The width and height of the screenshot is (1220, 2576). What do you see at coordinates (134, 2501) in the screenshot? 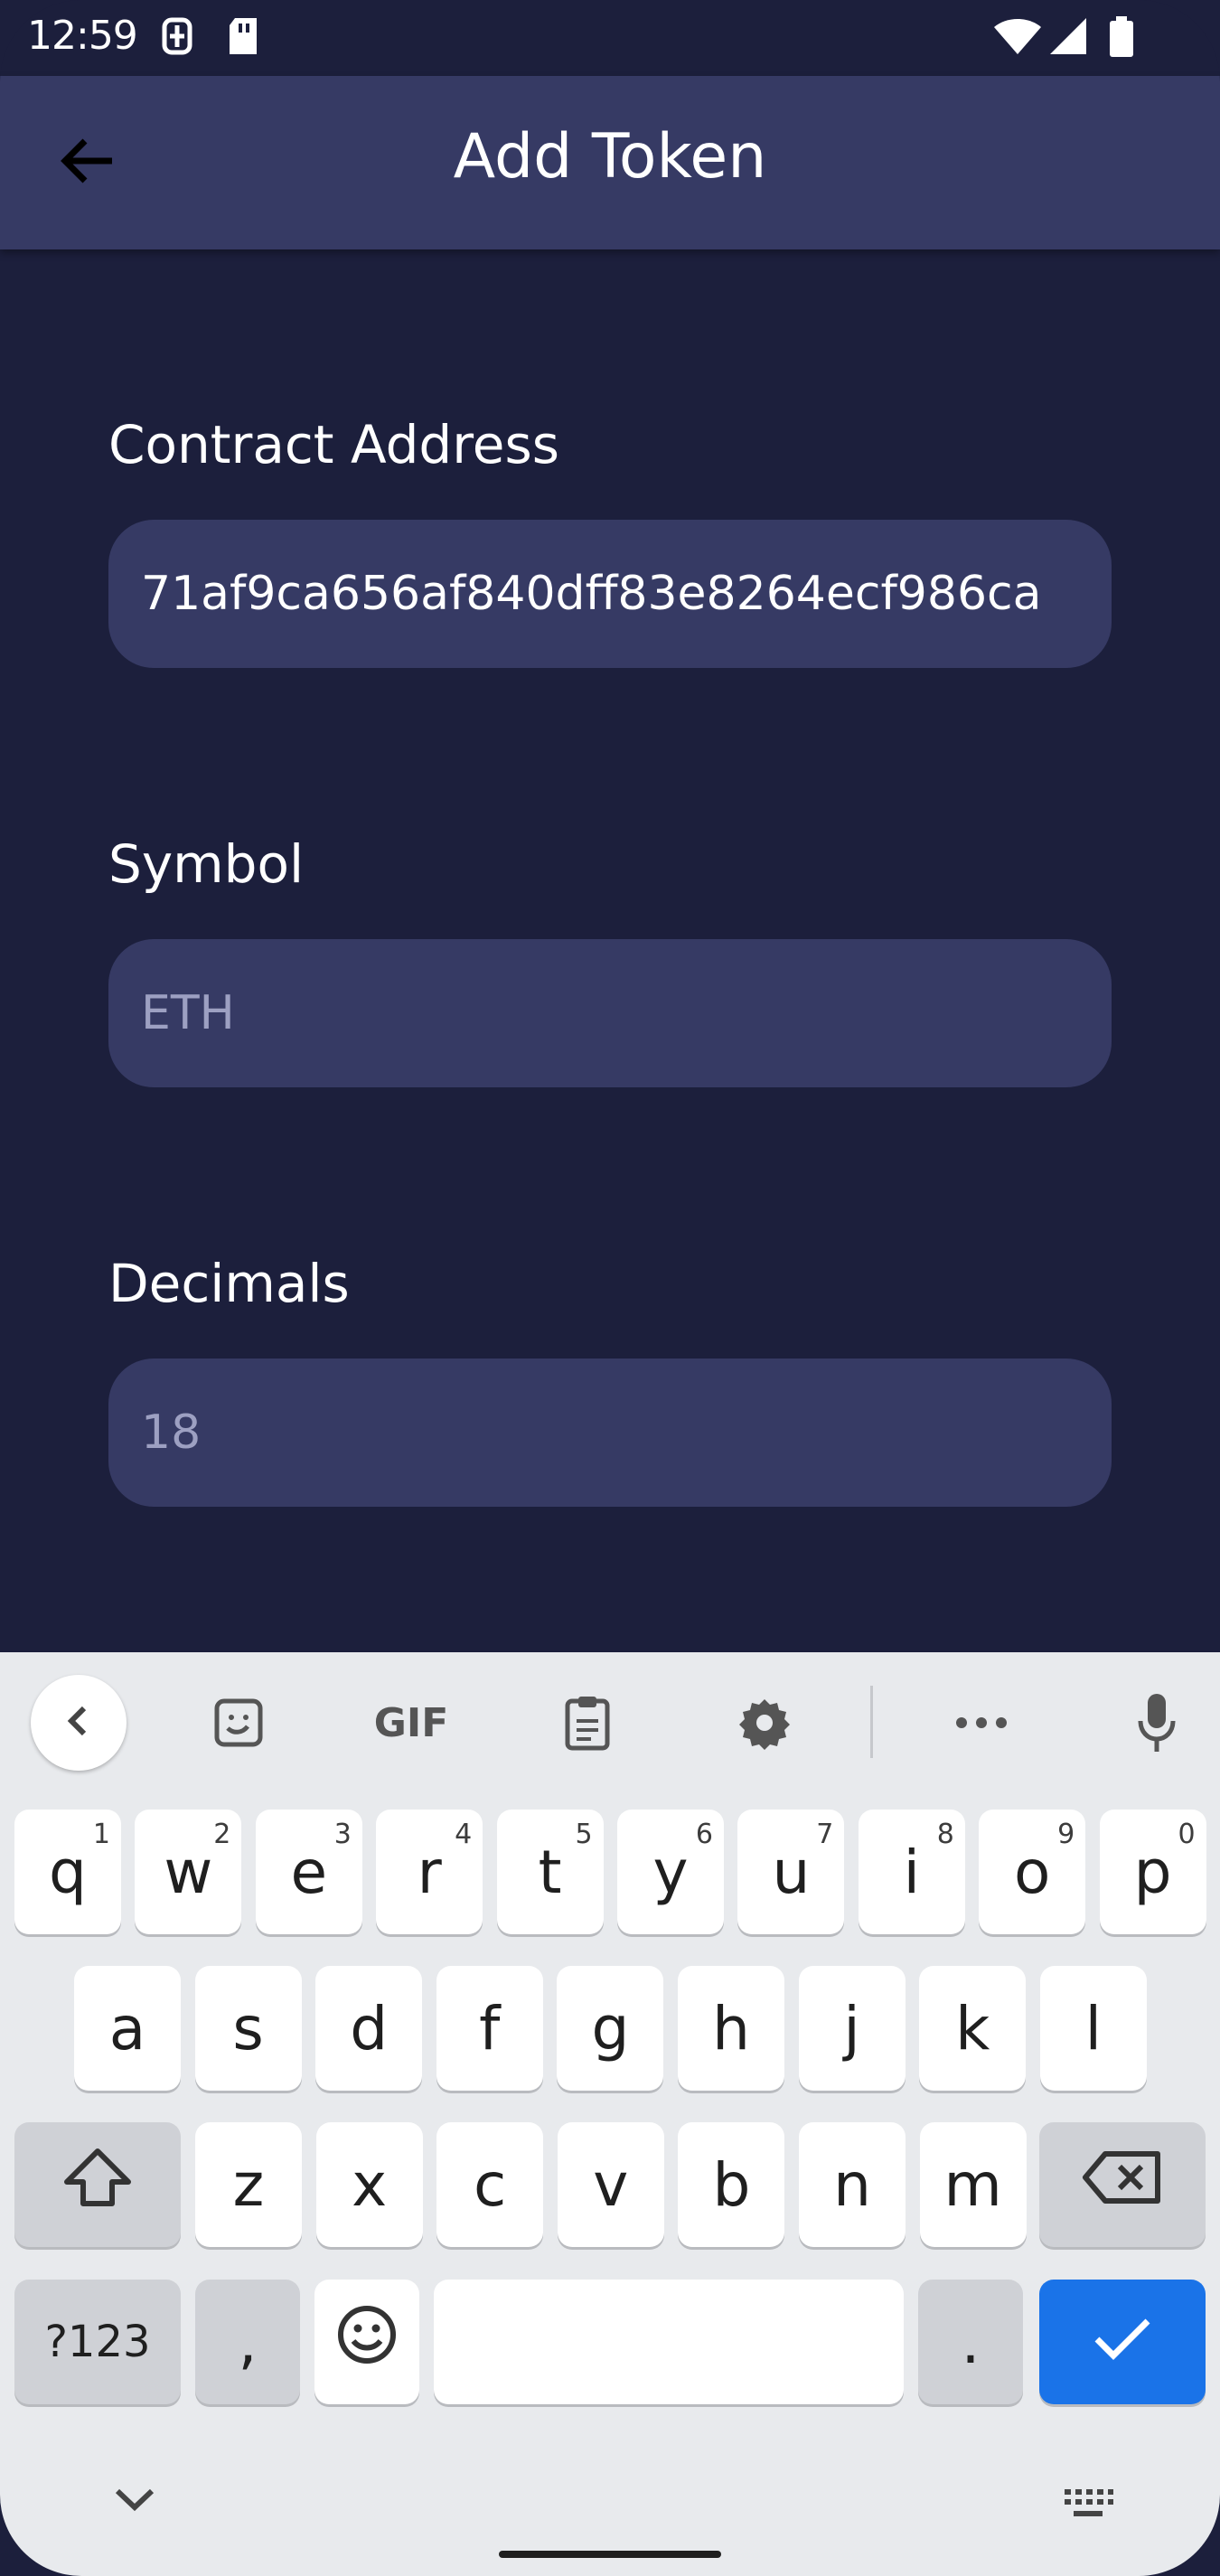
I see `chevron-down-icon` at bounding box center [134, 2501].